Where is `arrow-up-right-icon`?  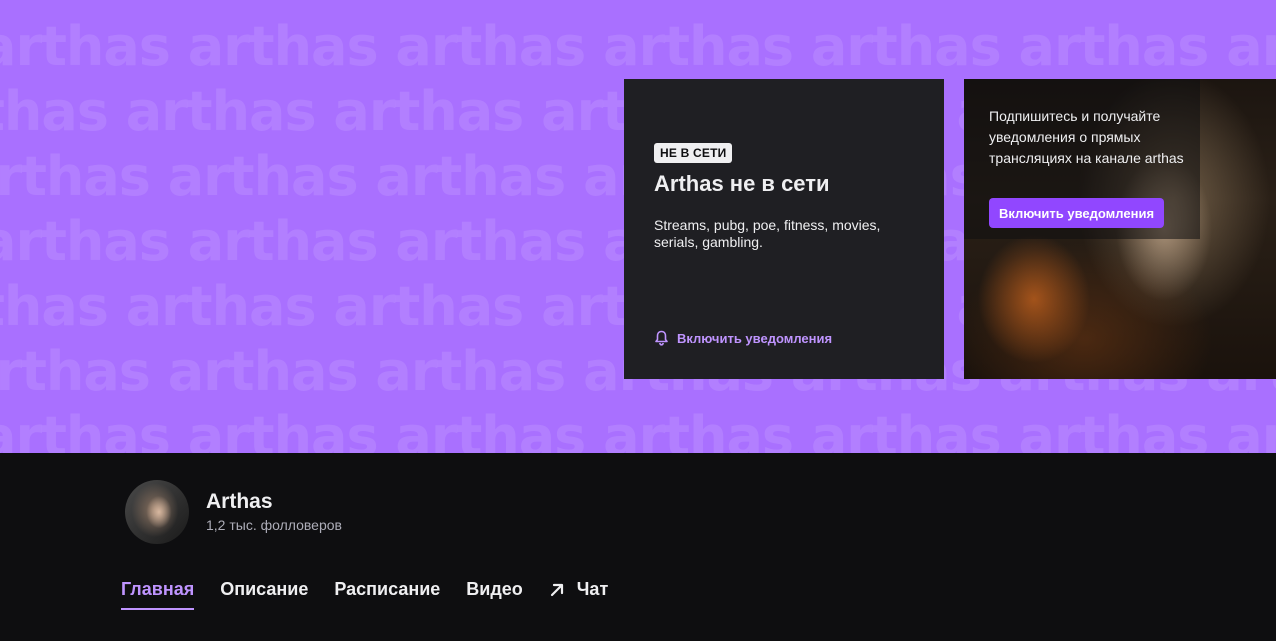
arrow-up-right-icon is located at coordinates (556, 589).